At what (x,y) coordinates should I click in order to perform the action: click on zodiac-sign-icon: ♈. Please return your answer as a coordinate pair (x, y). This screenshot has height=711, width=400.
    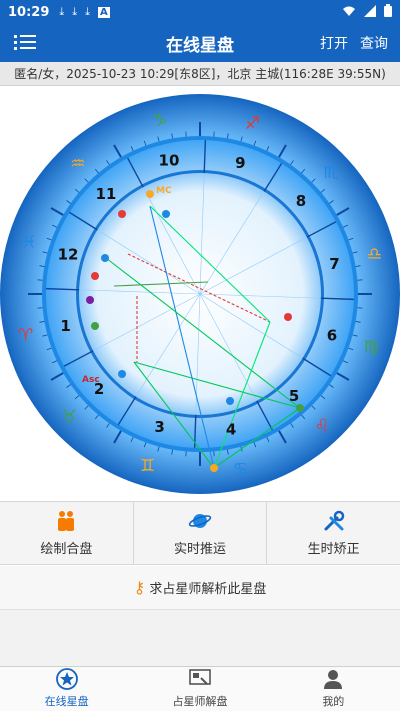
    Looking at the image, I should click on (25, 335).